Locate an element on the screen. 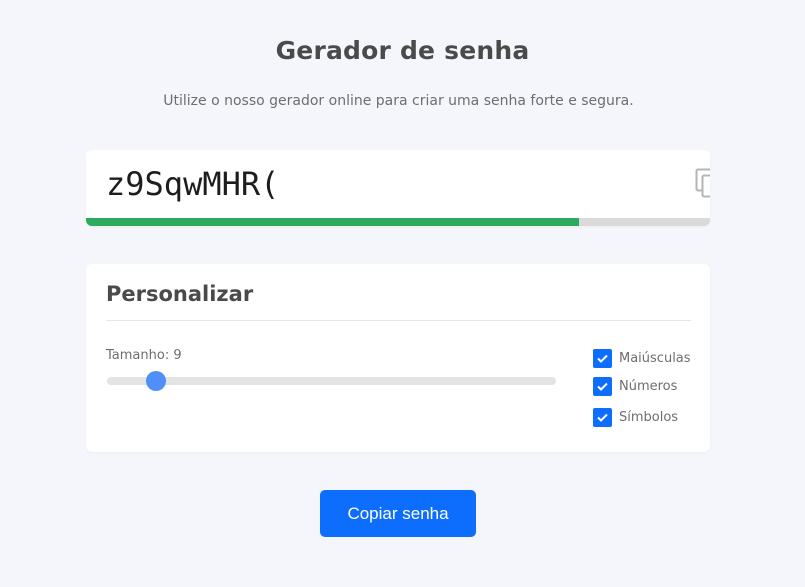  copy-icon is located at coordinates (701, 183).